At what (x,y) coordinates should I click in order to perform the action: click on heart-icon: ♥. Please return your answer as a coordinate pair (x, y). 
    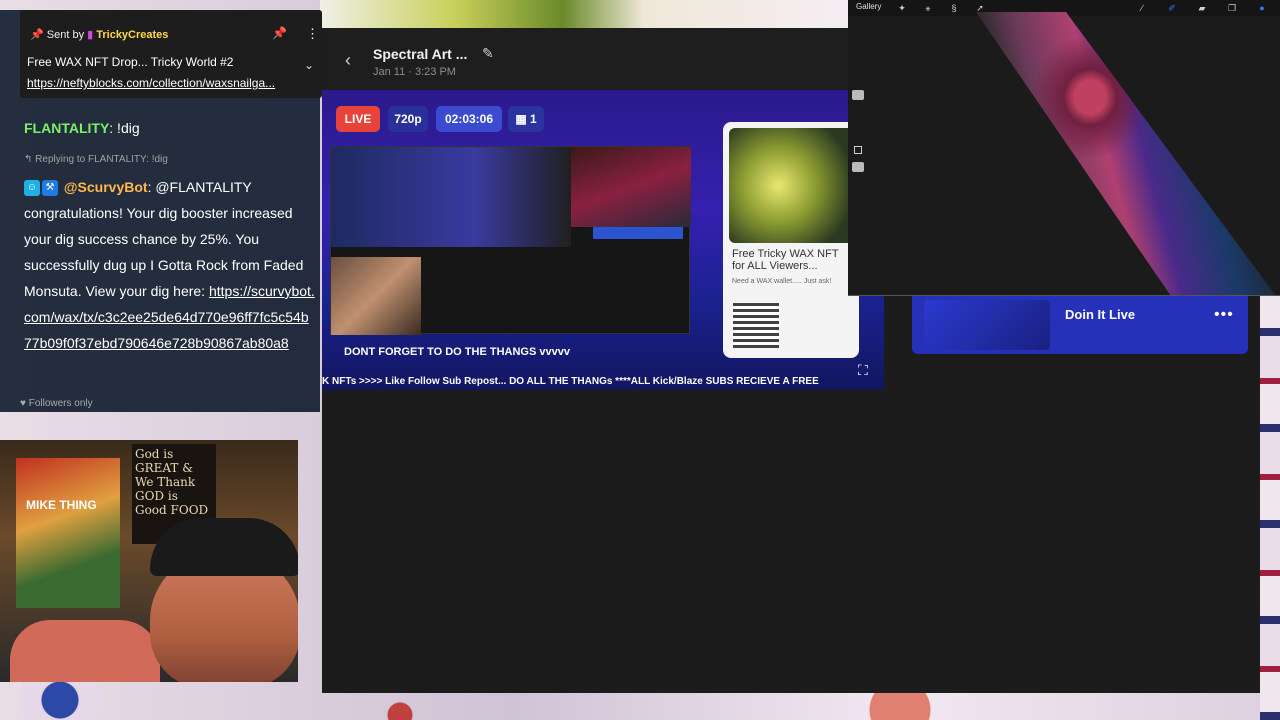
    Looking at the image, I should click on (24, 403).